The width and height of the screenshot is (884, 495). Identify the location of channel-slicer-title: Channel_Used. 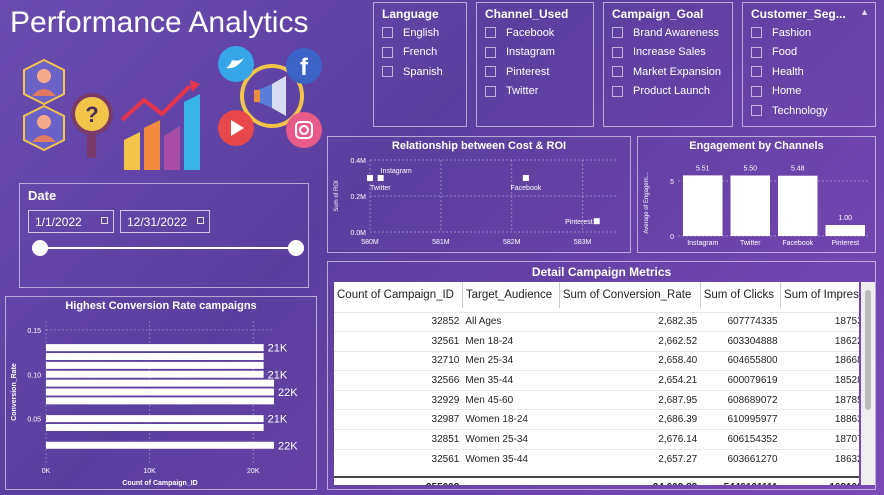
(527, 14).